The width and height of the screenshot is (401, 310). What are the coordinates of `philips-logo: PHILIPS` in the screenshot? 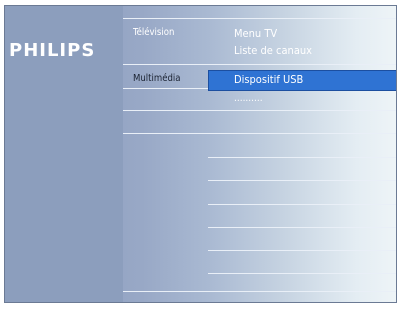 It's located at (52, 50).